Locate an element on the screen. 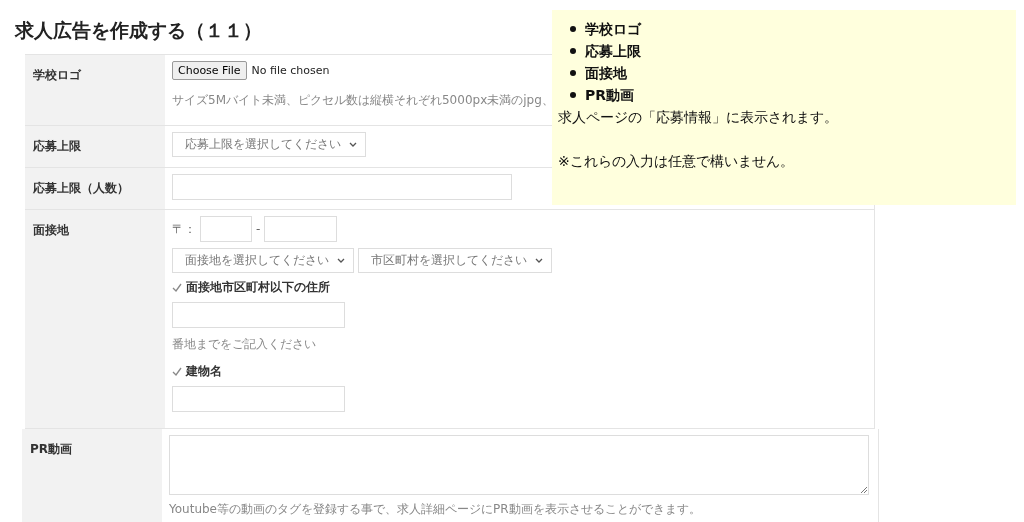  postal-mark: 〒： is located at coordinates (184, 229).